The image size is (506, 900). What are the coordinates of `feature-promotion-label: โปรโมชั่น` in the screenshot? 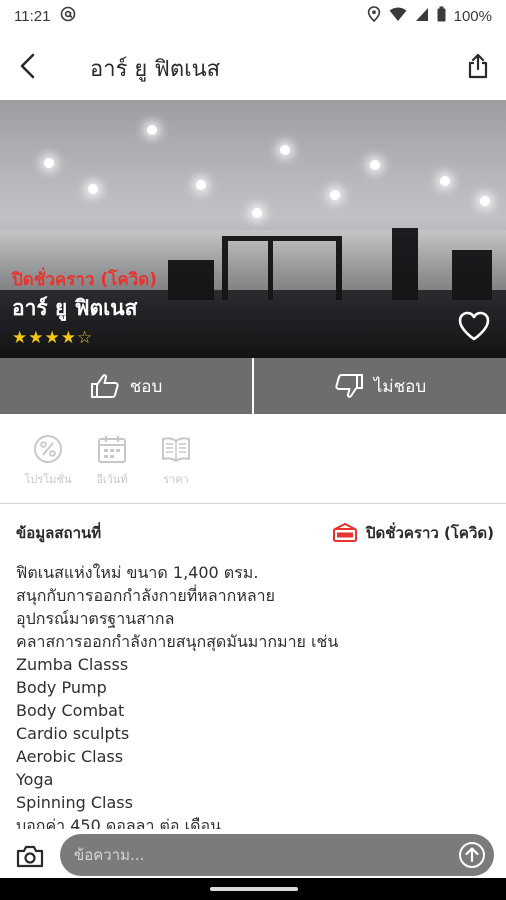 It's located at (48, 479).